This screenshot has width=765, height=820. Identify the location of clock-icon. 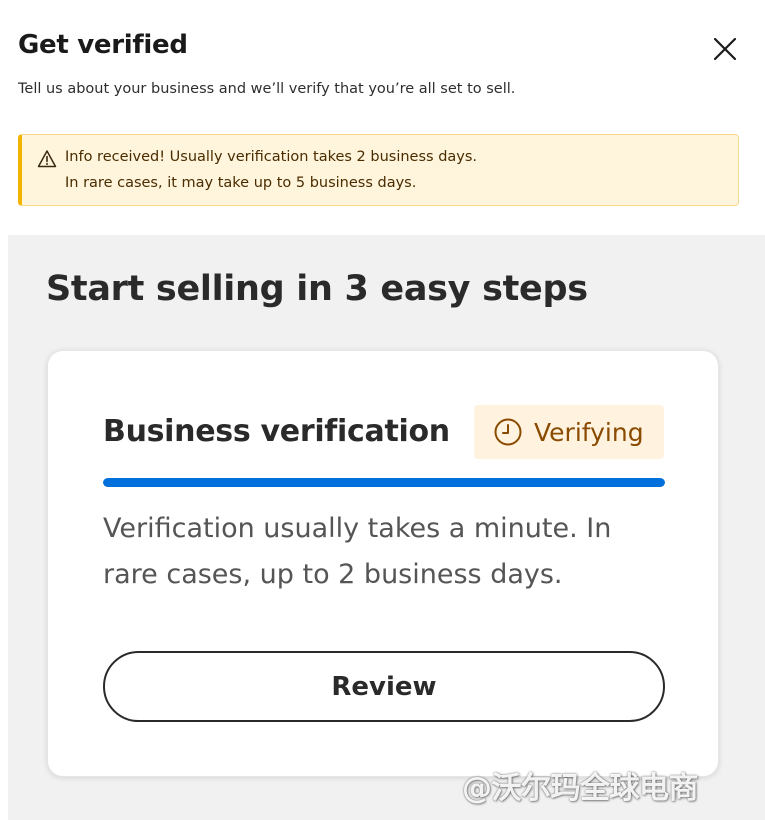
(508, 432).